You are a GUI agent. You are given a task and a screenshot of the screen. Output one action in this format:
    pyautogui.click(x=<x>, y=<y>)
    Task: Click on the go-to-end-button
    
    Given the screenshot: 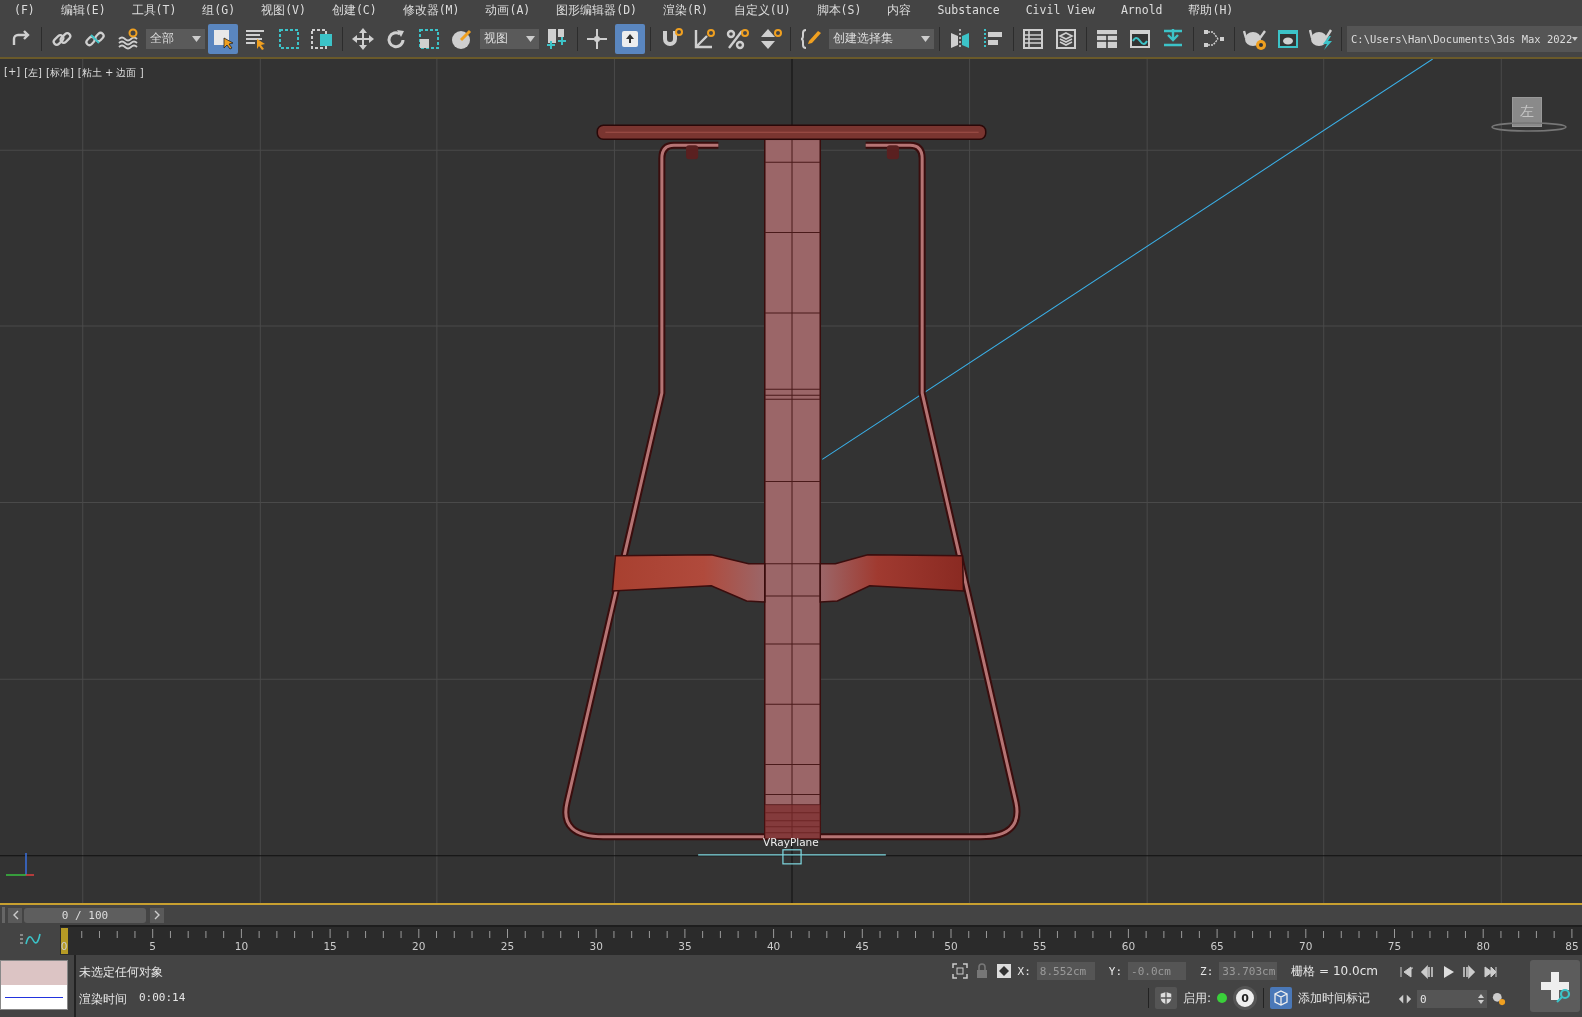 What is the action you would take?
    pyautogui.click(x=1490, y=972)
    